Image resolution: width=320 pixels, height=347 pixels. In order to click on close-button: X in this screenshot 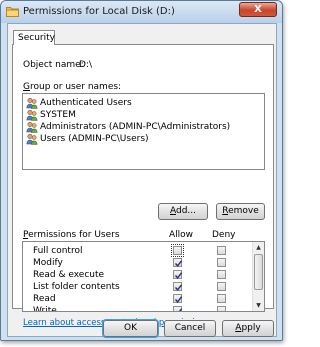, I will do `click(258, 9)`.